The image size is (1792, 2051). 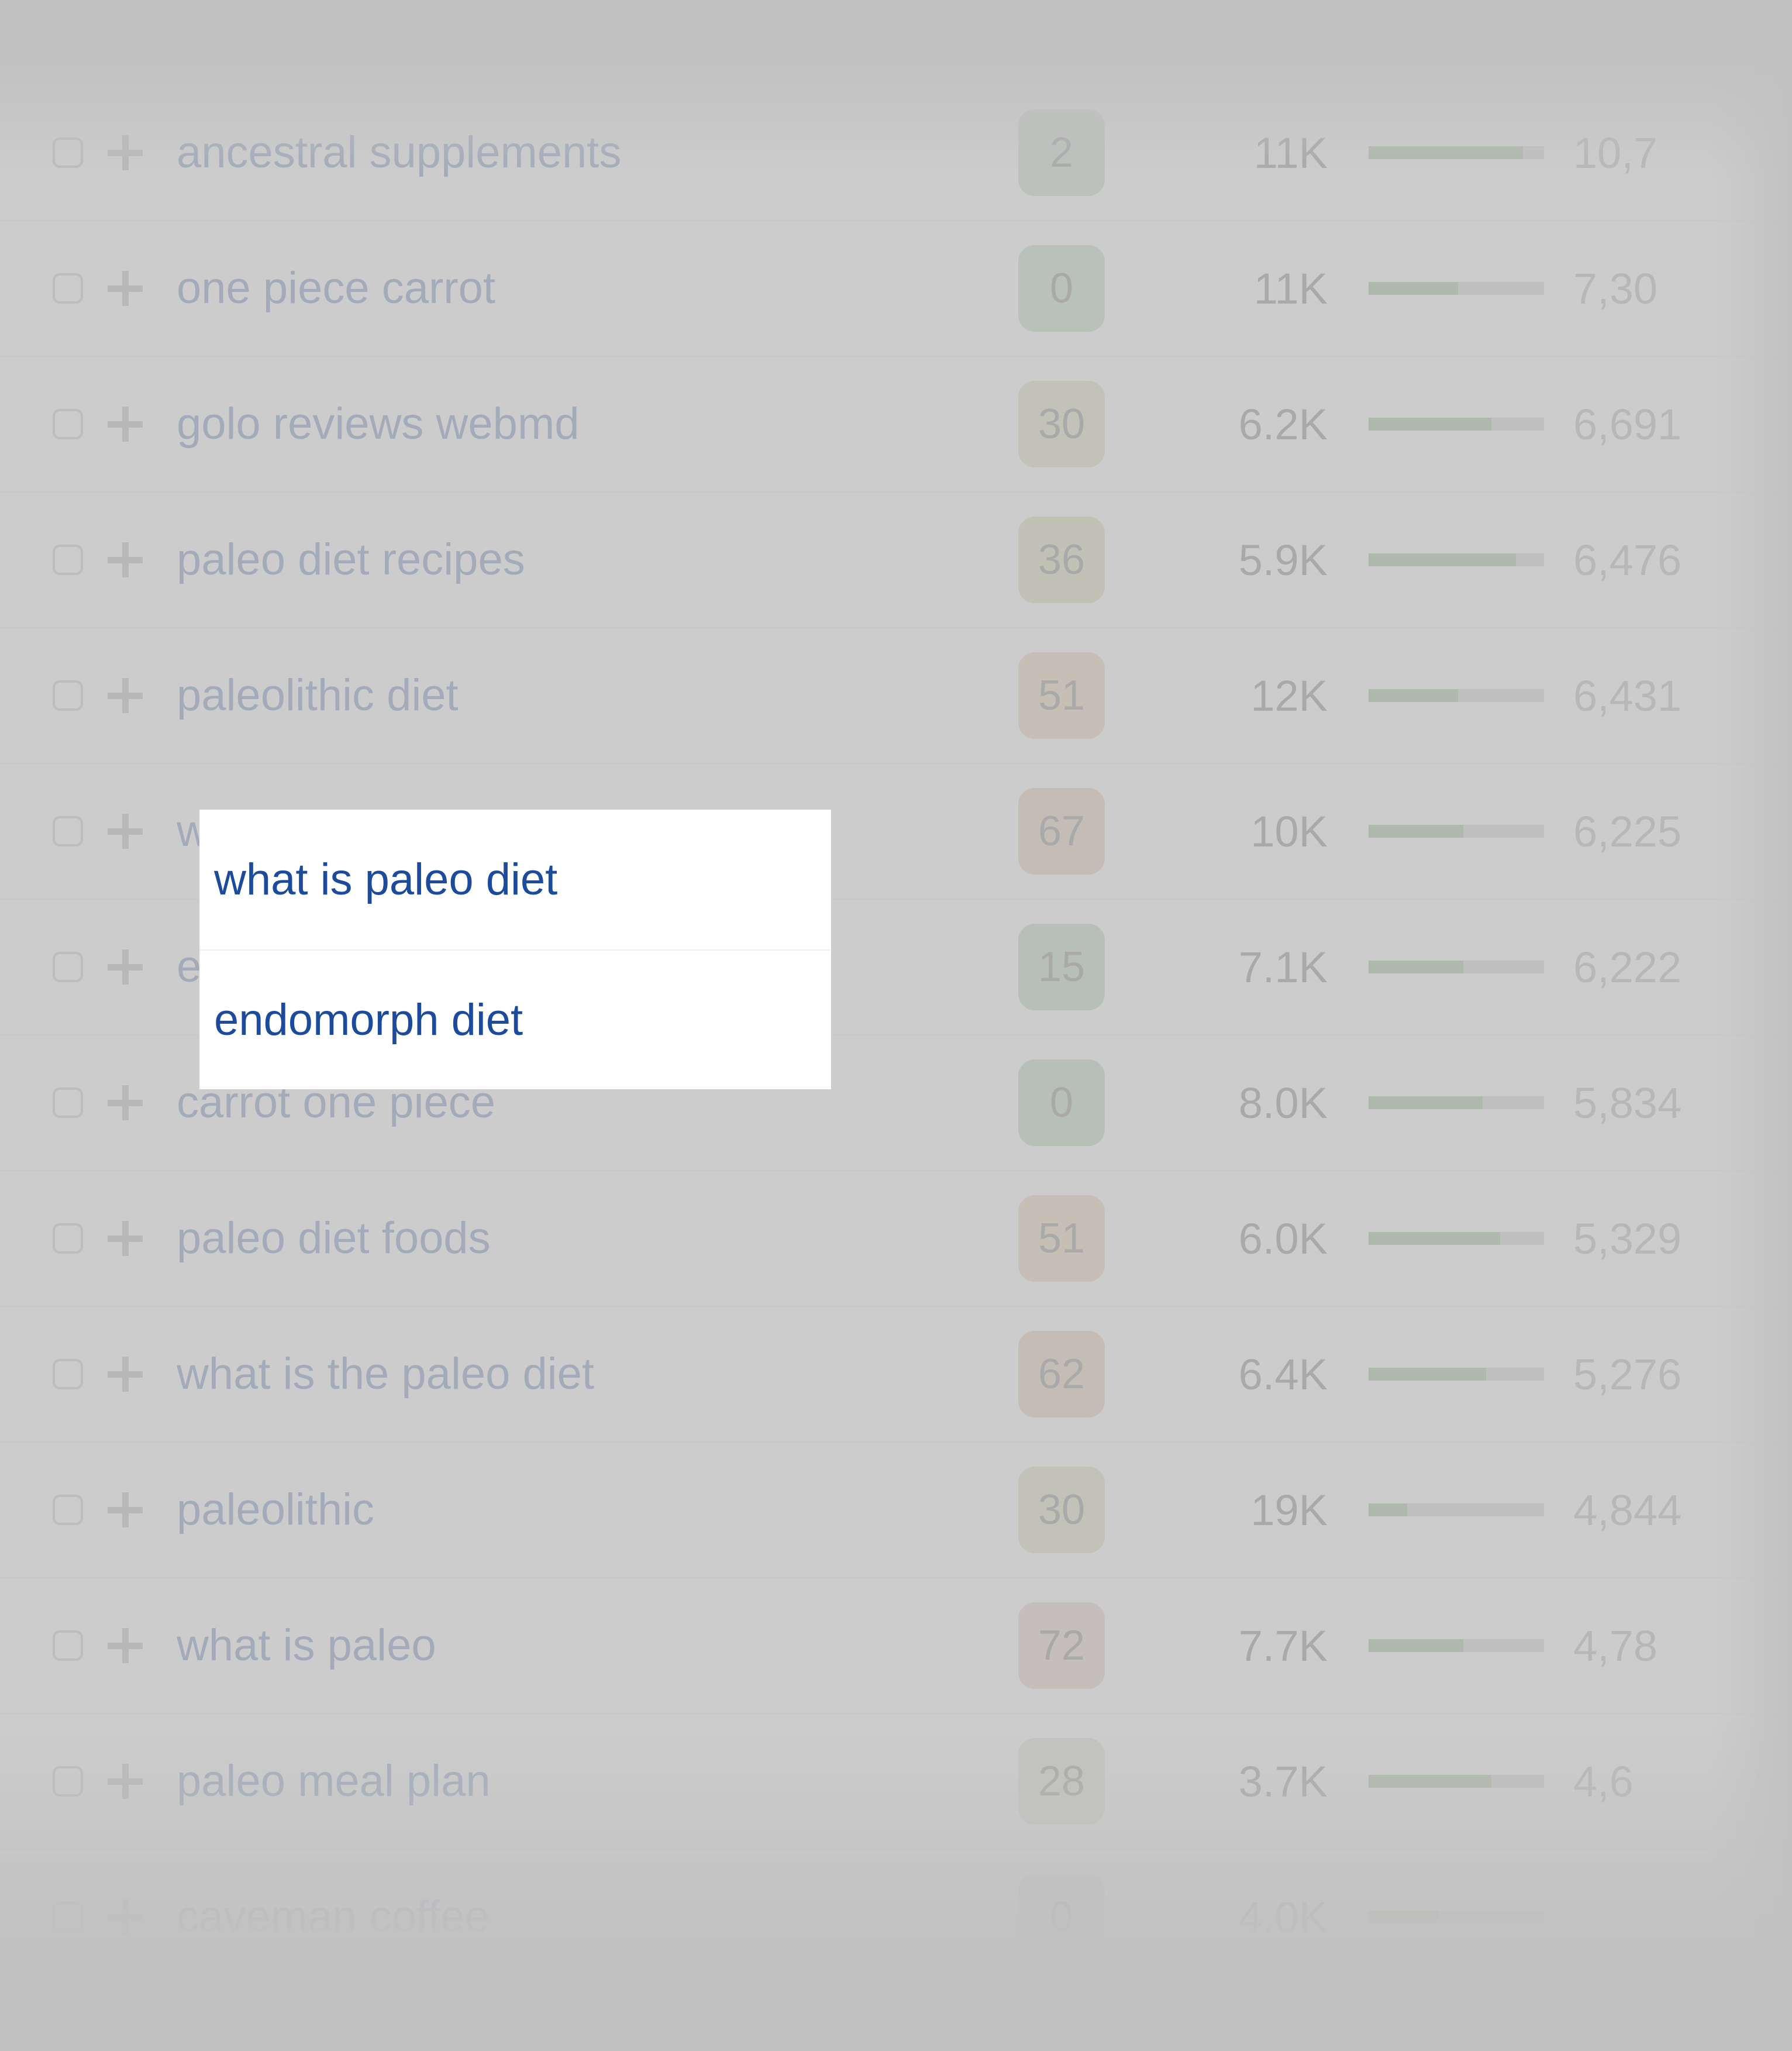 What do you see at coordinates (213, 19) in the screenshot?
I see `keyword-link: diet` at bounding box center [213, 19].